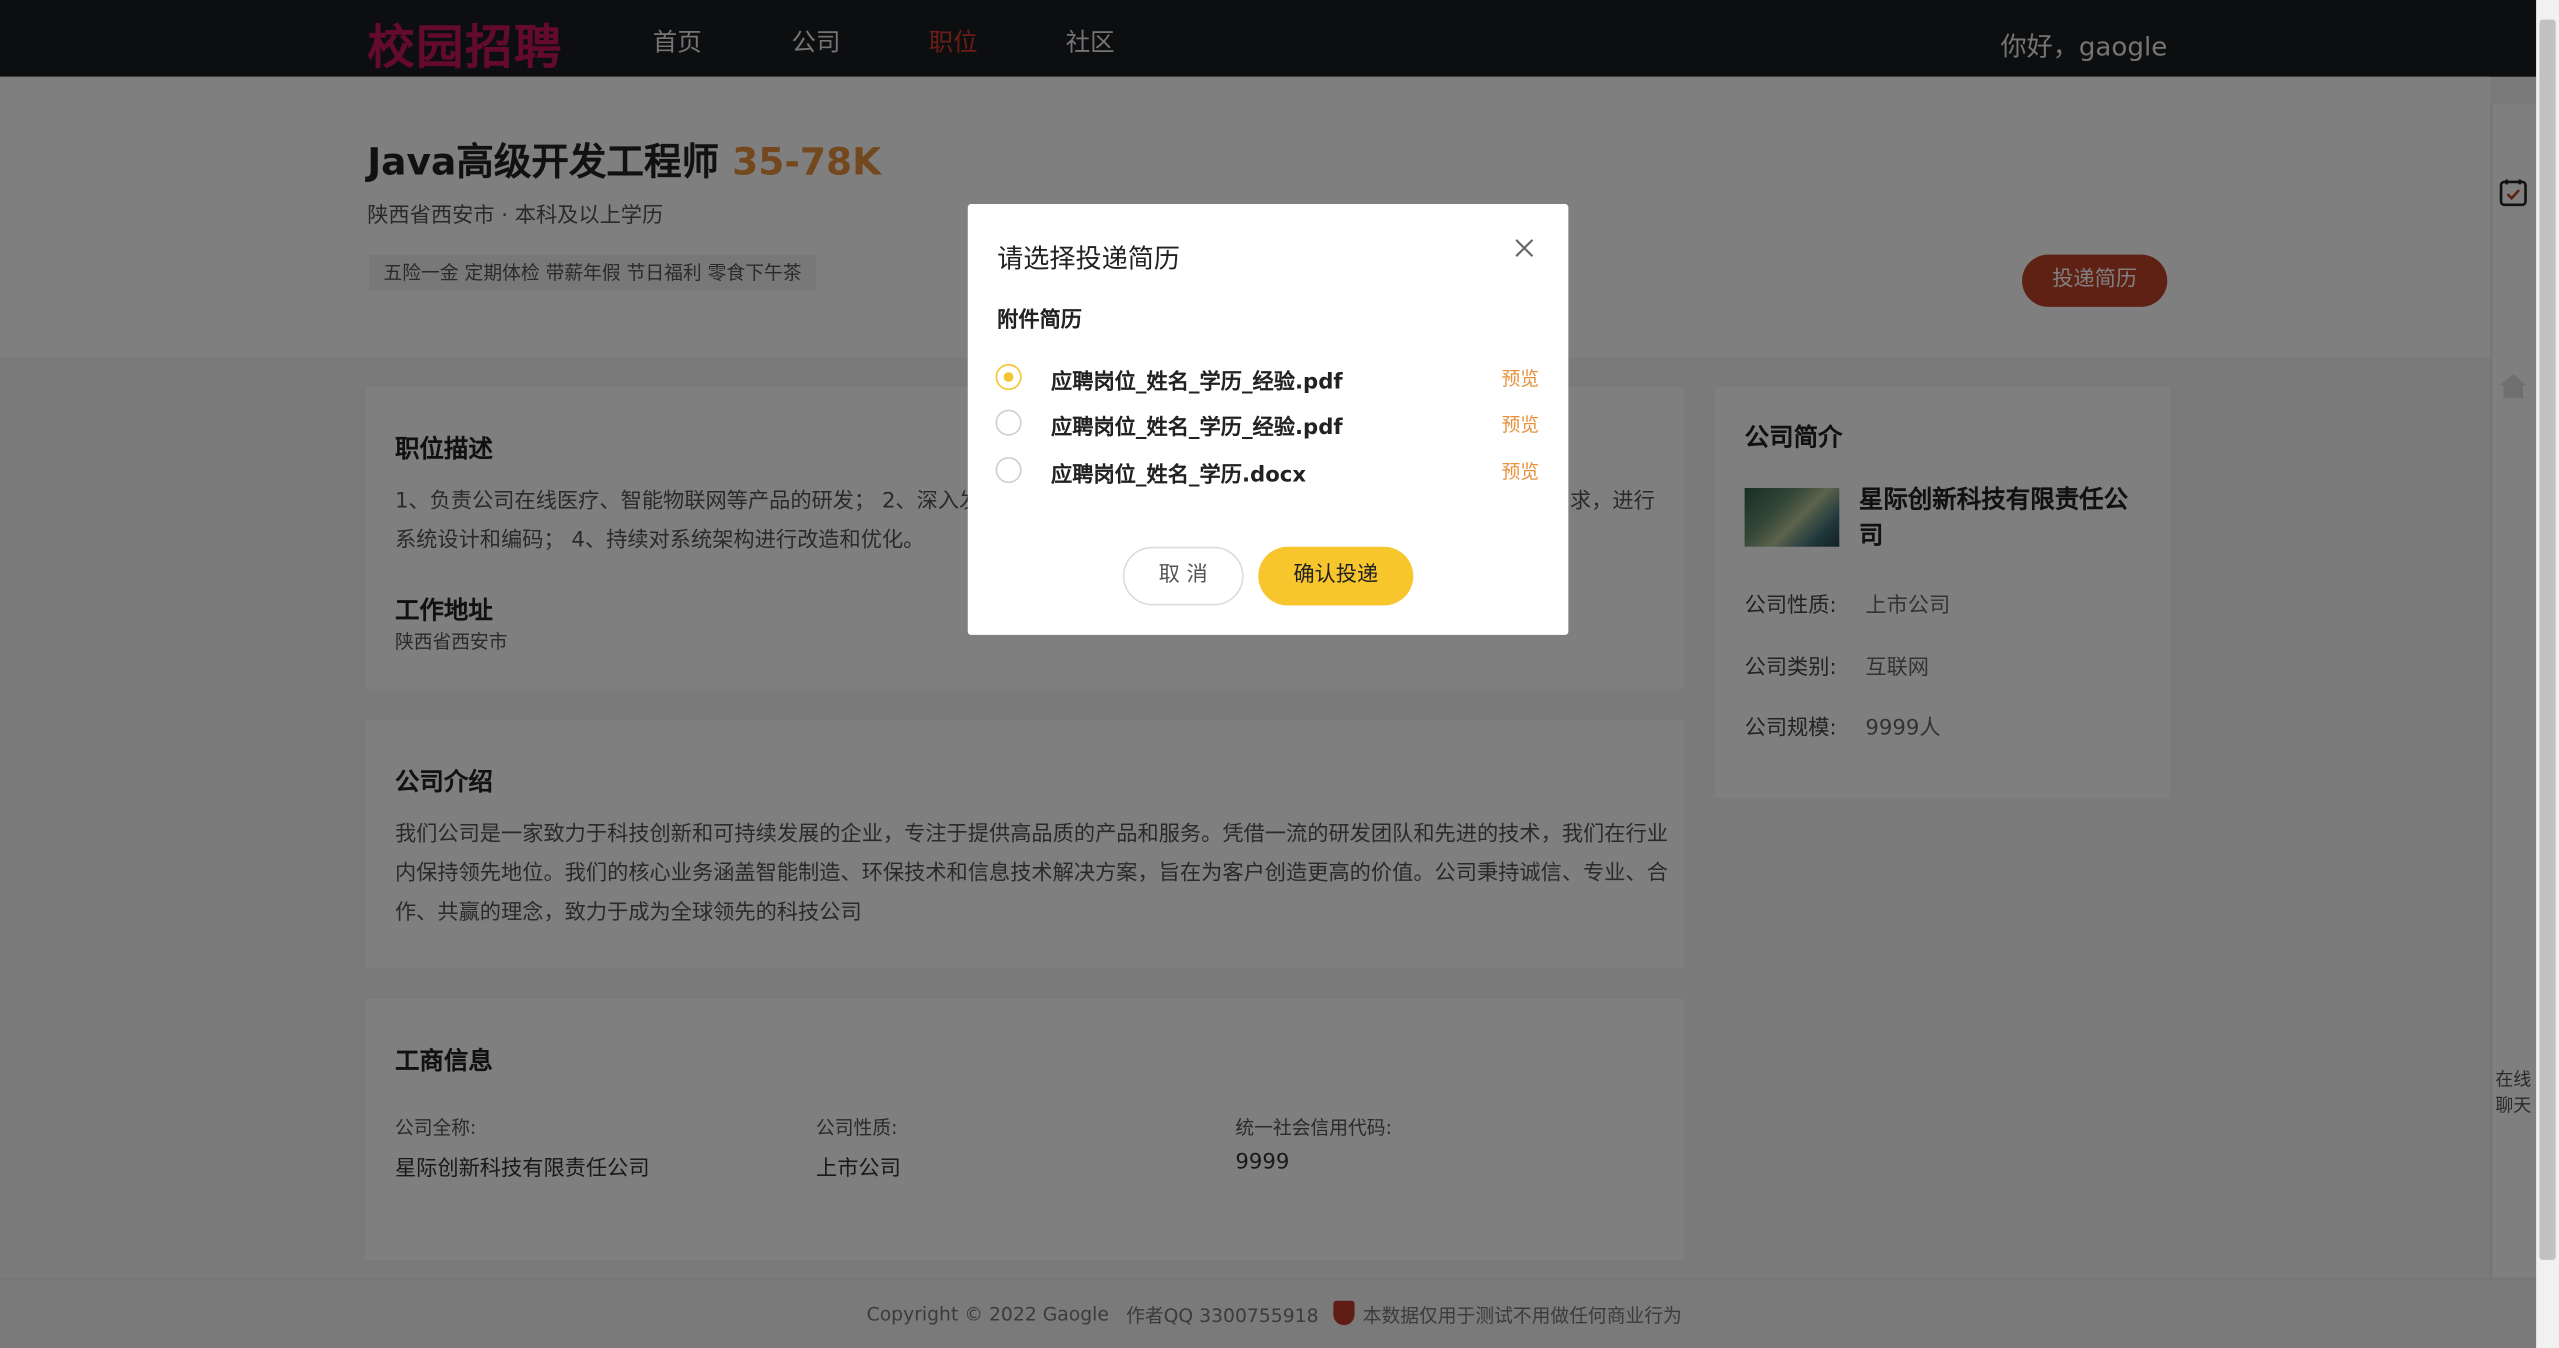 The image size is (2559, 1348). I want to click on dialog-title: 请选择投递简历, so click(1088, 259).